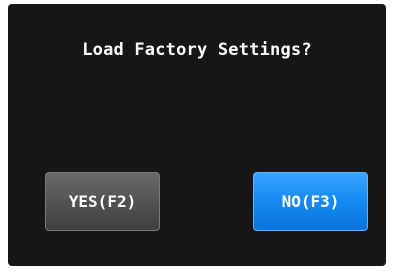 This screenshot has width=395, height=277. I want to click on dialog-message: Load Factory Settings?, so click(197, 50).